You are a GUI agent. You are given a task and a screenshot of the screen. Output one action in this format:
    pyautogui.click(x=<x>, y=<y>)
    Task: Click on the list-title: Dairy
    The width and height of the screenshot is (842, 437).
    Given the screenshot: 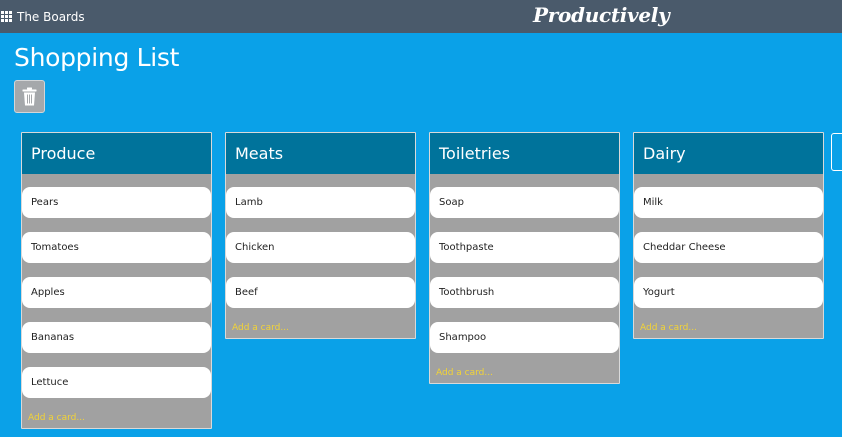 What is the action you would take?
    pyautogui.click(x=728, y=153)
    